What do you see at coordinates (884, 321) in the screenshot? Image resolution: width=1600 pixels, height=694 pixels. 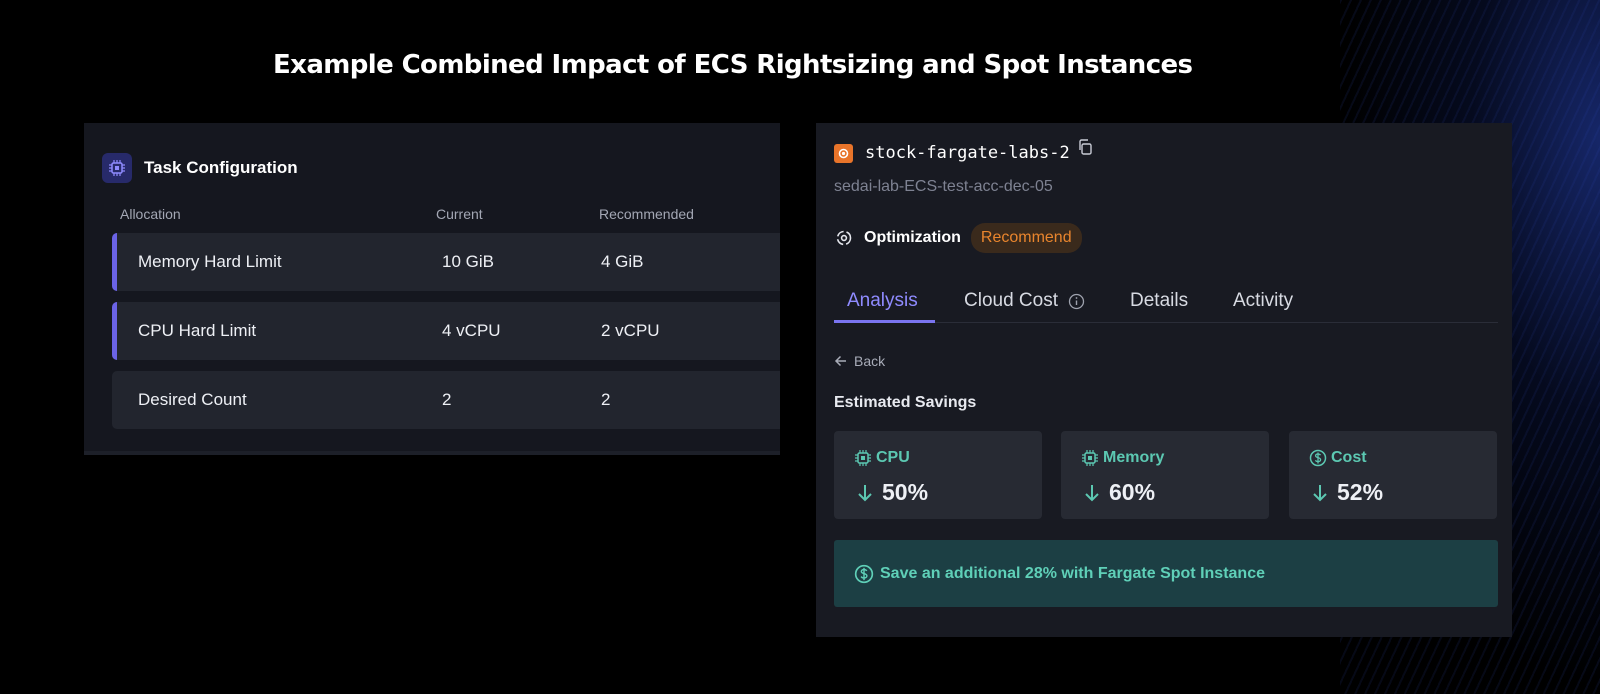 I see `active-tab-indicator` at bounding box center [884, 321].